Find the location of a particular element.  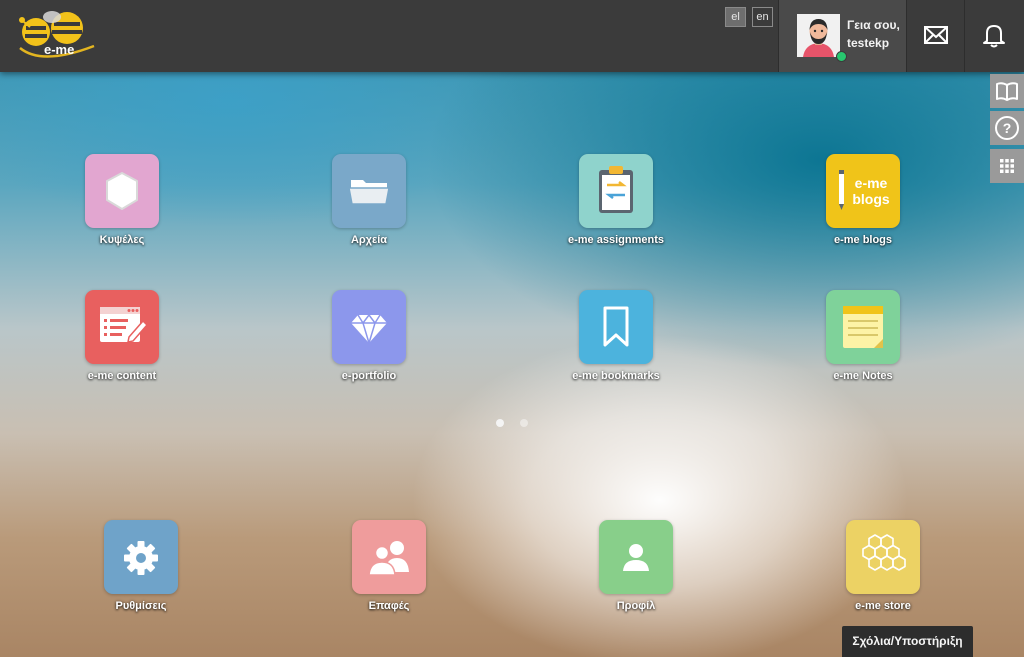

user-menu: Γεια σου, testekp is located at coordinates (842, 36).